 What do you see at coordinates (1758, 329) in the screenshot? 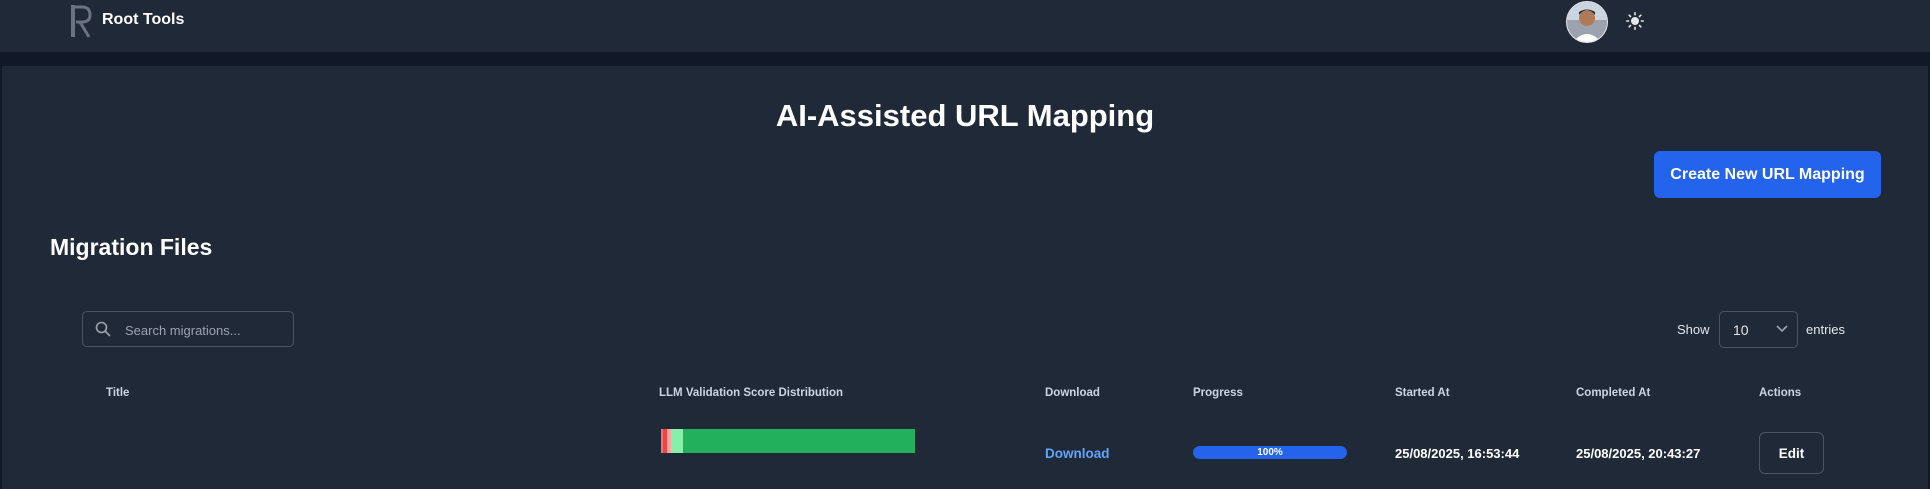
I see `entries-per-page-select: 10` at bounding box center [1758, 329].